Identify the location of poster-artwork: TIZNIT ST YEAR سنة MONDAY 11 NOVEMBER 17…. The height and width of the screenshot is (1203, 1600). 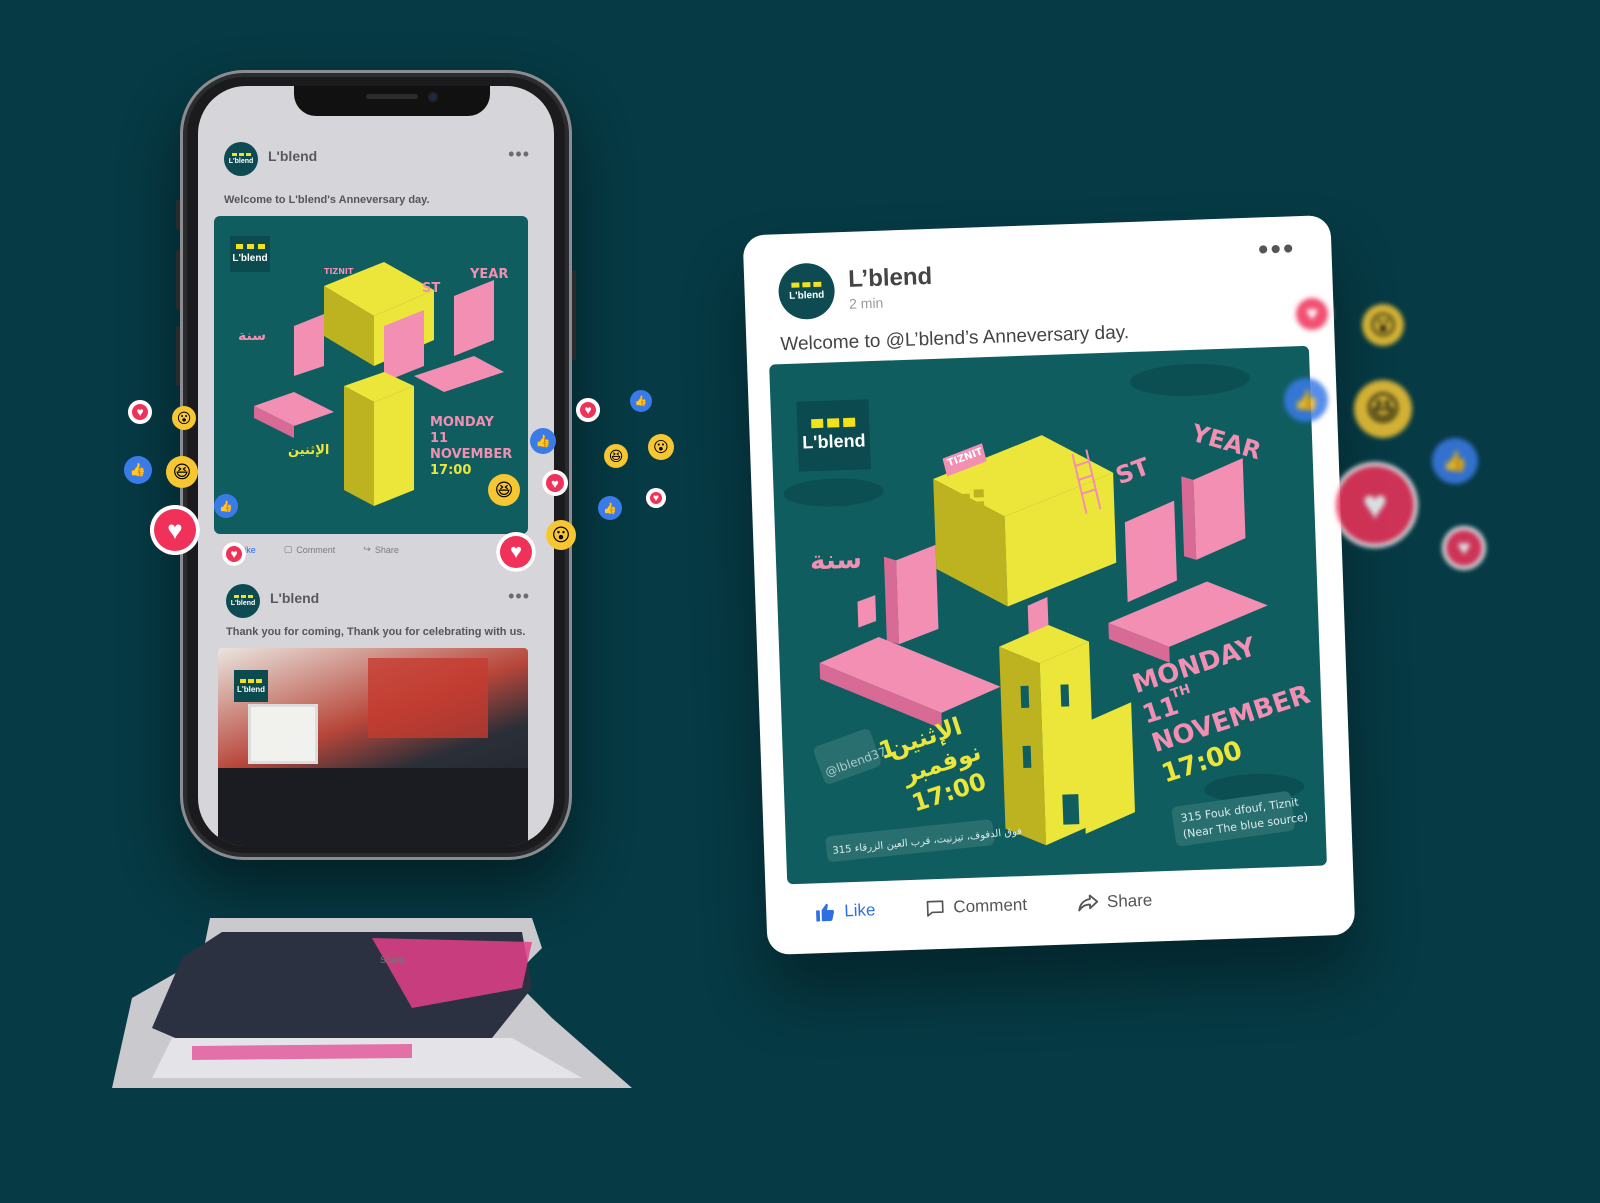
(375, 384).